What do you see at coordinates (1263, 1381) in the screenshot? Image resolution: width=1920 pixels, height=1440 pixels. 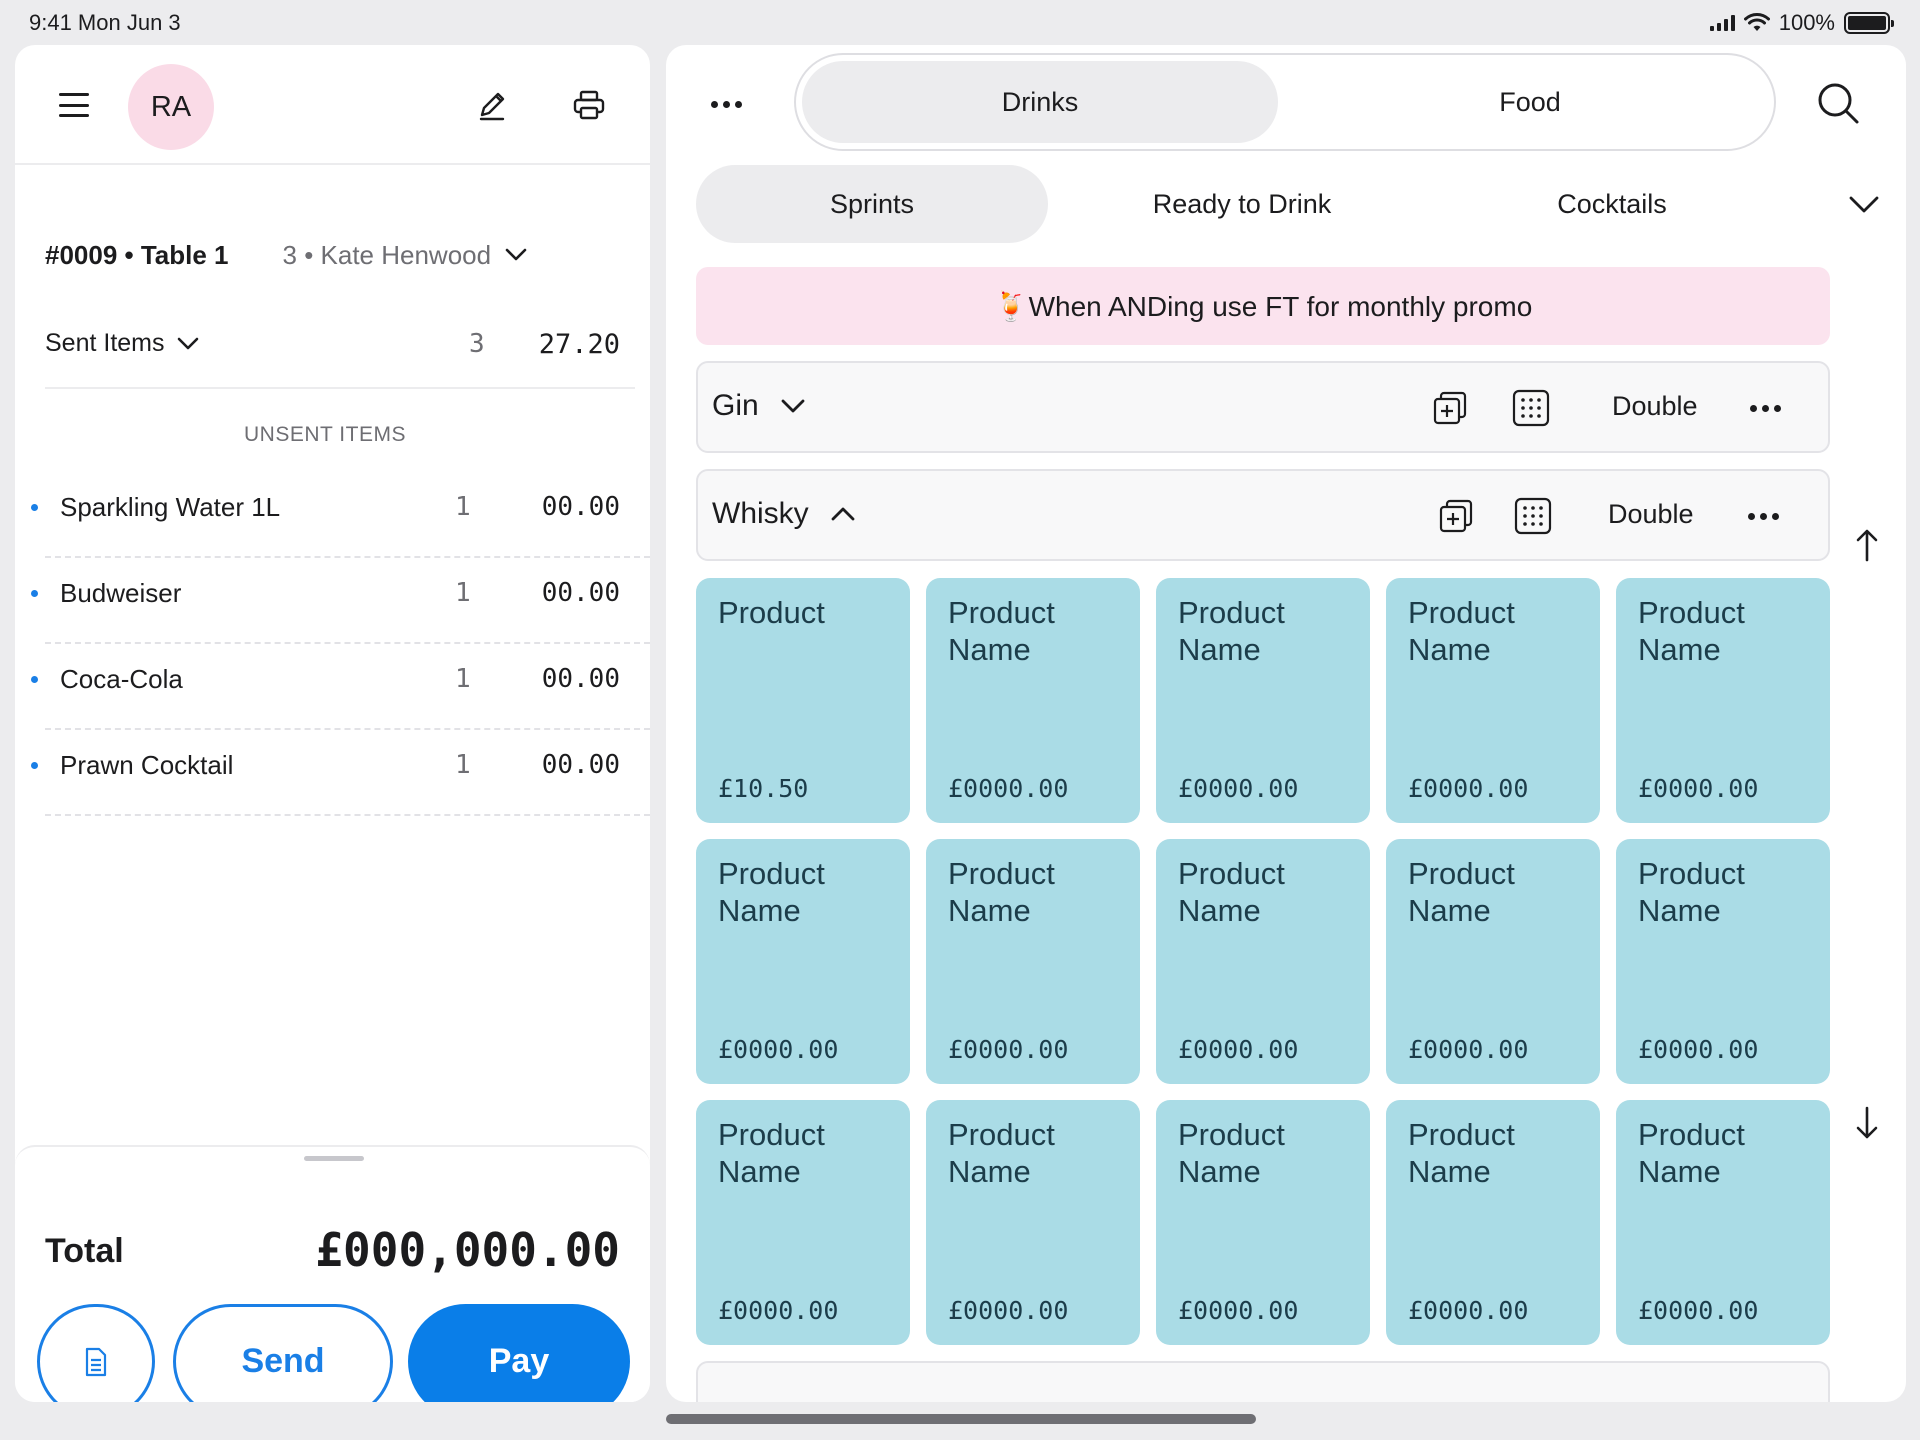 I see `group-bar-next` at bounding box center [1263, 1381].